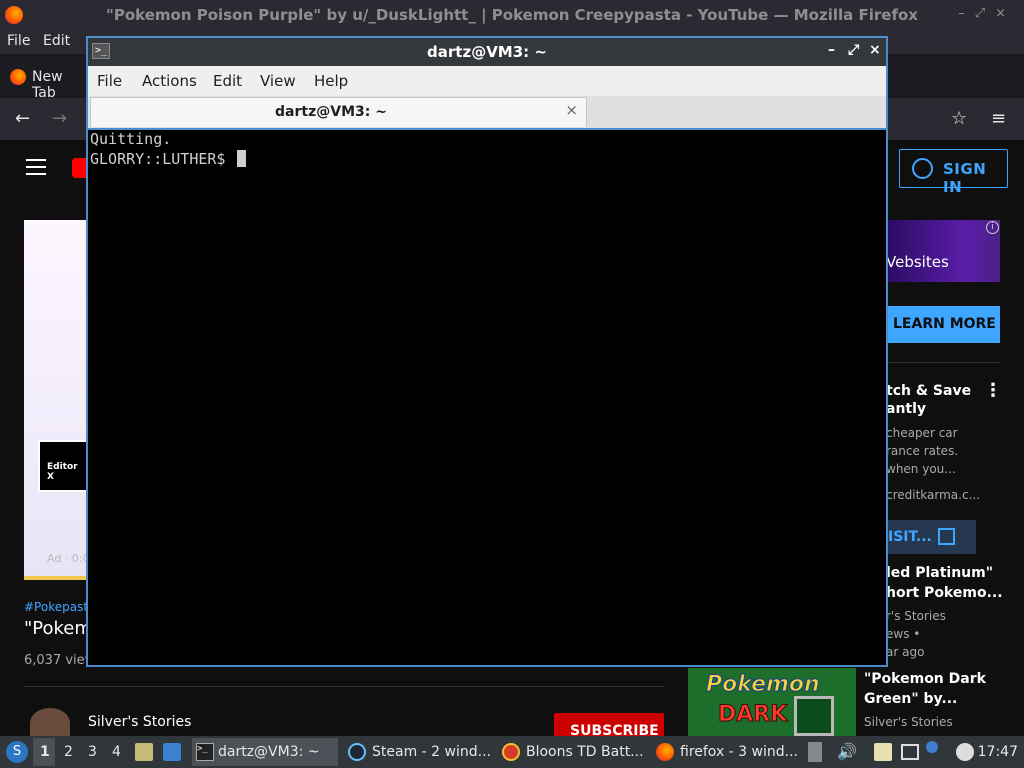 The image size is (1024, 768). I want to click on firefox-menu-file: File, so click(18, 41).